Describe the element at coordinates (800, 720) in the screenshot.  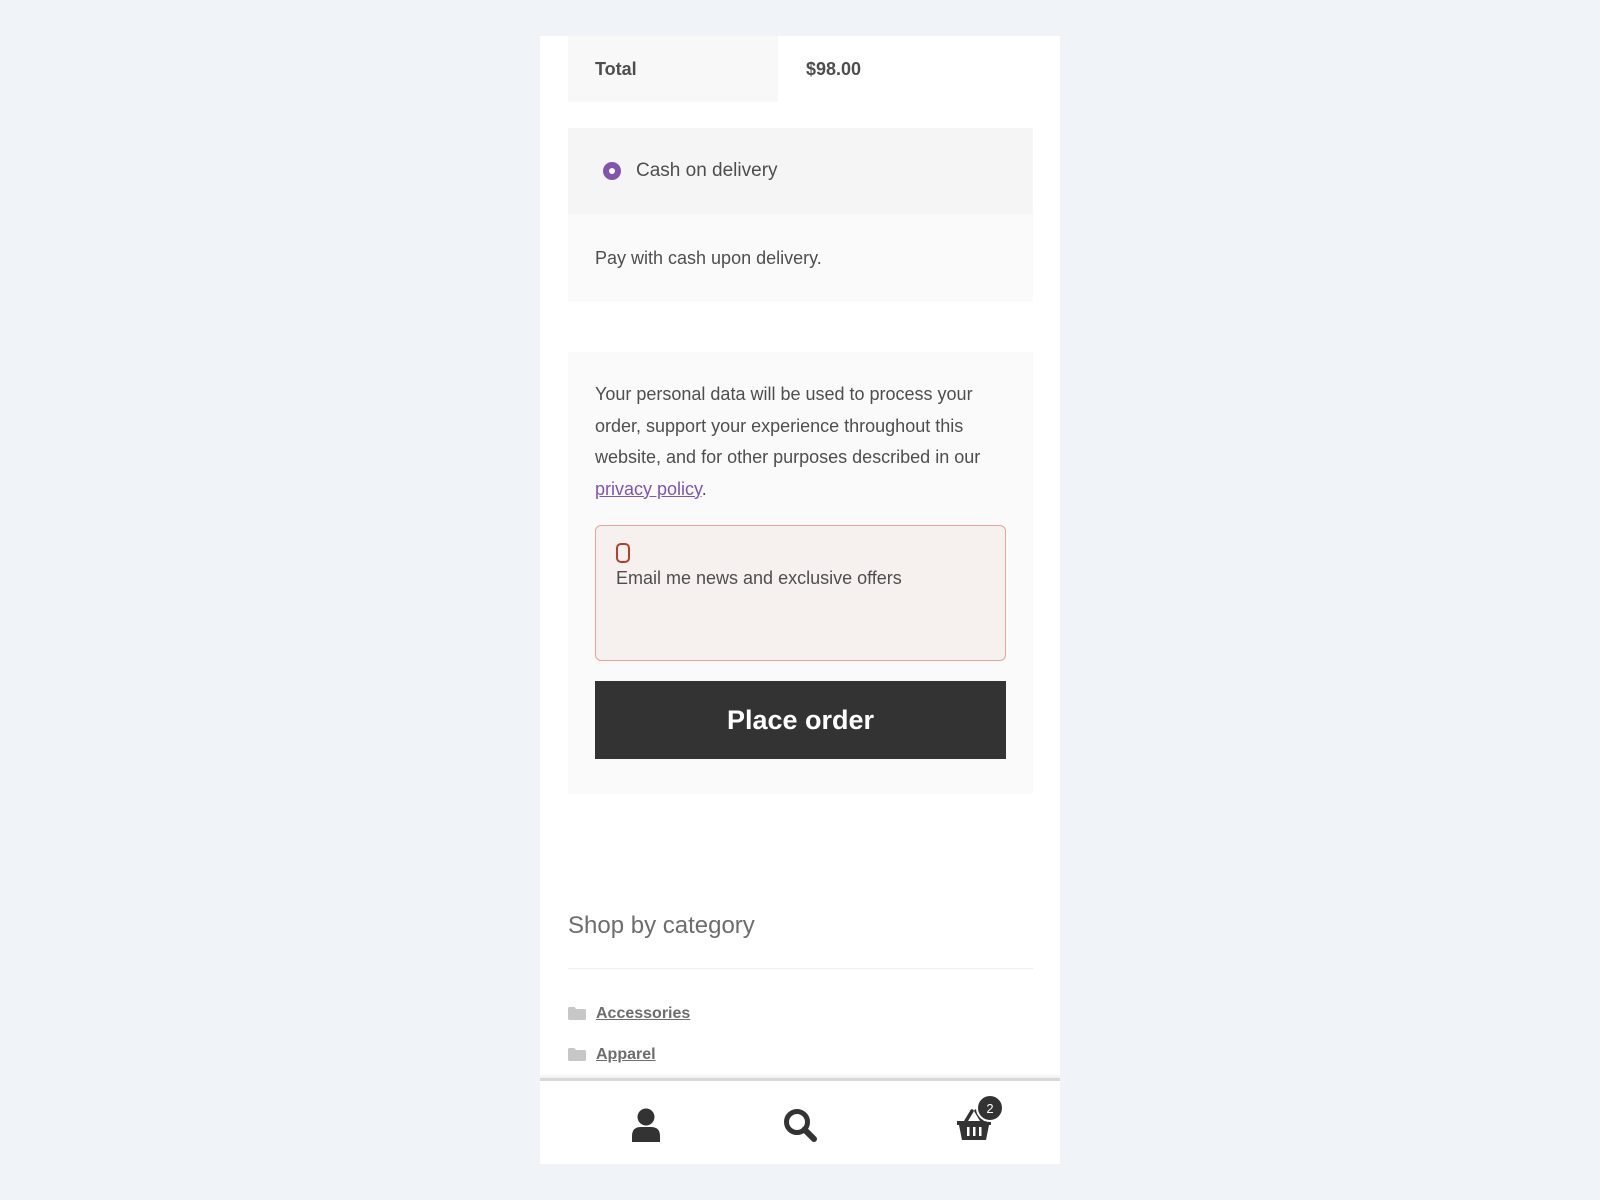
I see `place-order-button: Place order` at that location.